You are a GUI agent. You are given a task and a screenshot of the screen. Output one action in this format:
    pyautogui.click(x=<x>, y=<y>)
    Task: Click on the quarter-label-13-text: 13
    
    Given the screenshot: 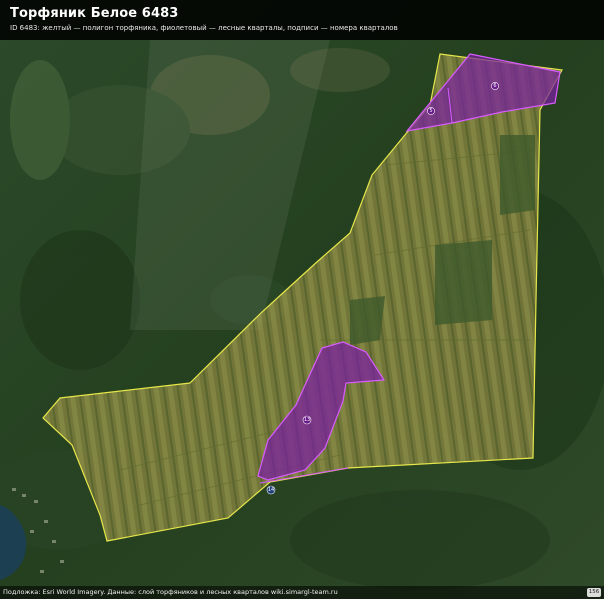 What is the action you would take?
    pyautogui.click(x=307, y=420)
    